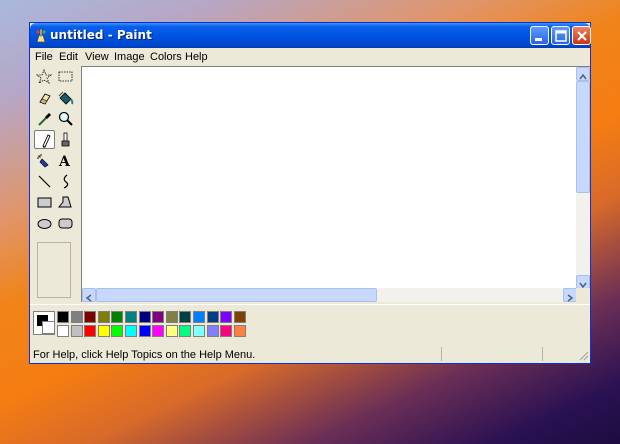  I want to click on tool-line, so click(44, 181).